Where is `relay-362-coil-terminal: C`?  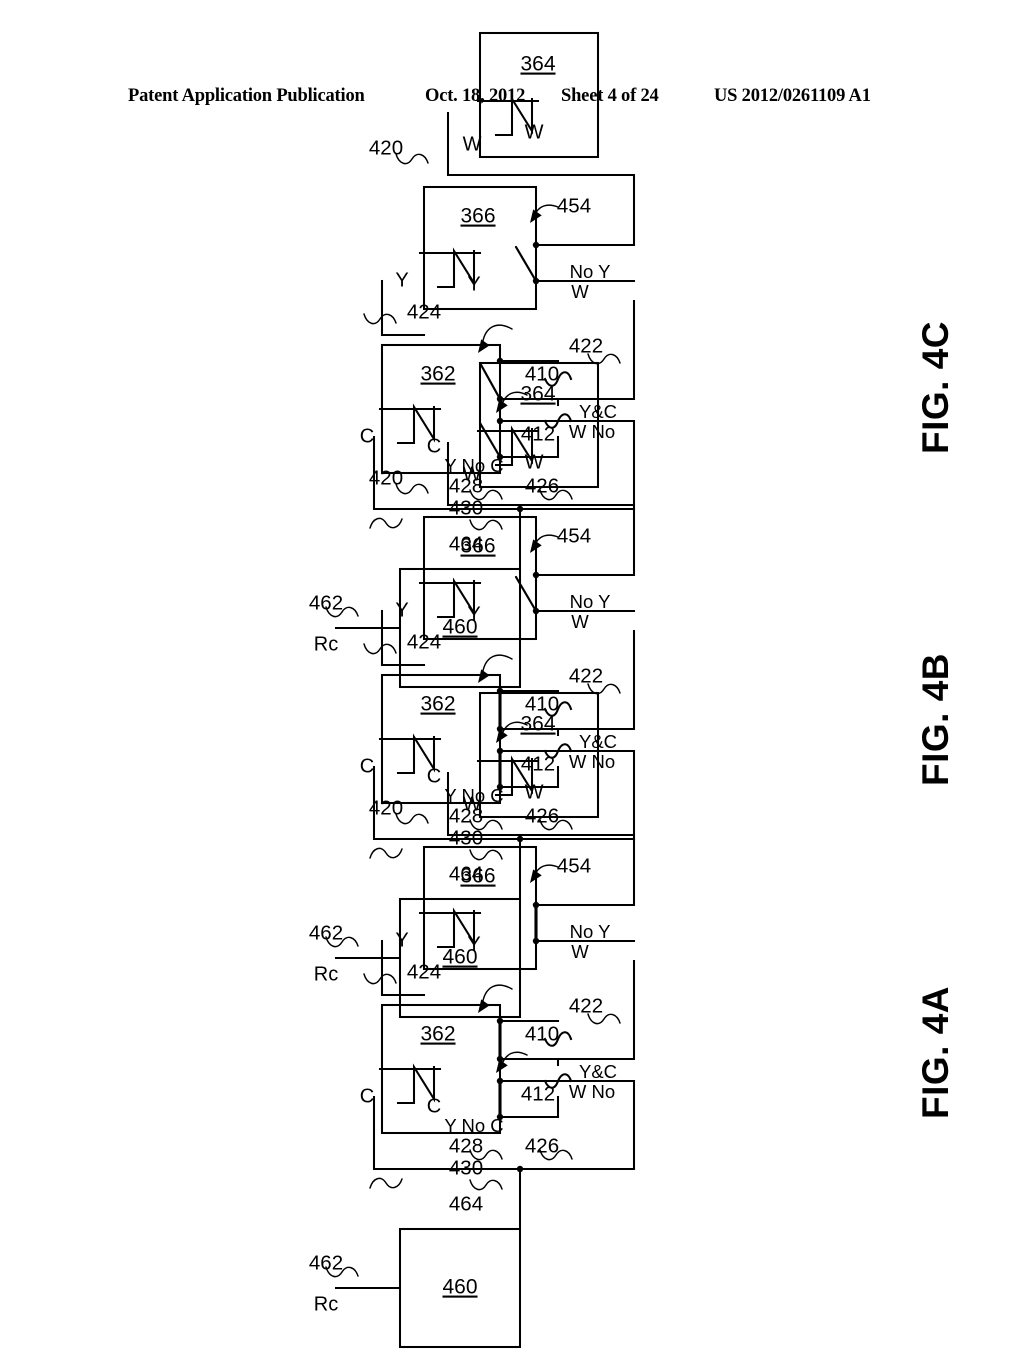 relay-362-coil-terminal: C is located at coordinates (367, 1096).